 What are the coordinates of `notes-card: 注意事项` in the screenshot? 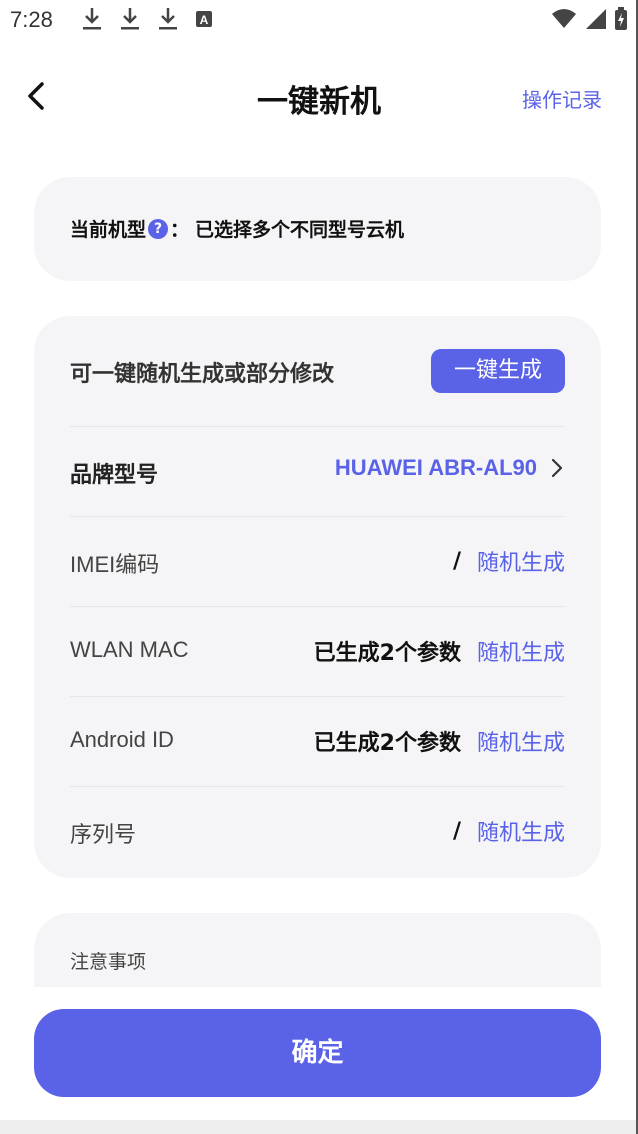 It's located at (317, 950).